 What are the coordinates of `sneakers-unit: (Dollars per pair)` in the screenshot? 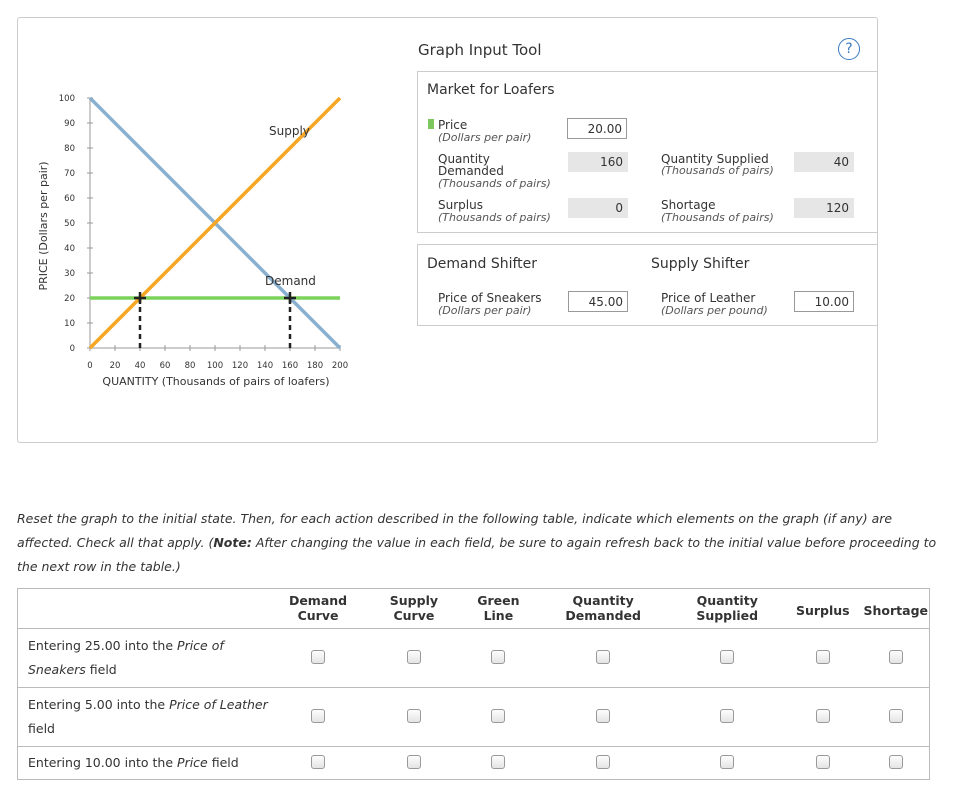 It's located at (485, 310).